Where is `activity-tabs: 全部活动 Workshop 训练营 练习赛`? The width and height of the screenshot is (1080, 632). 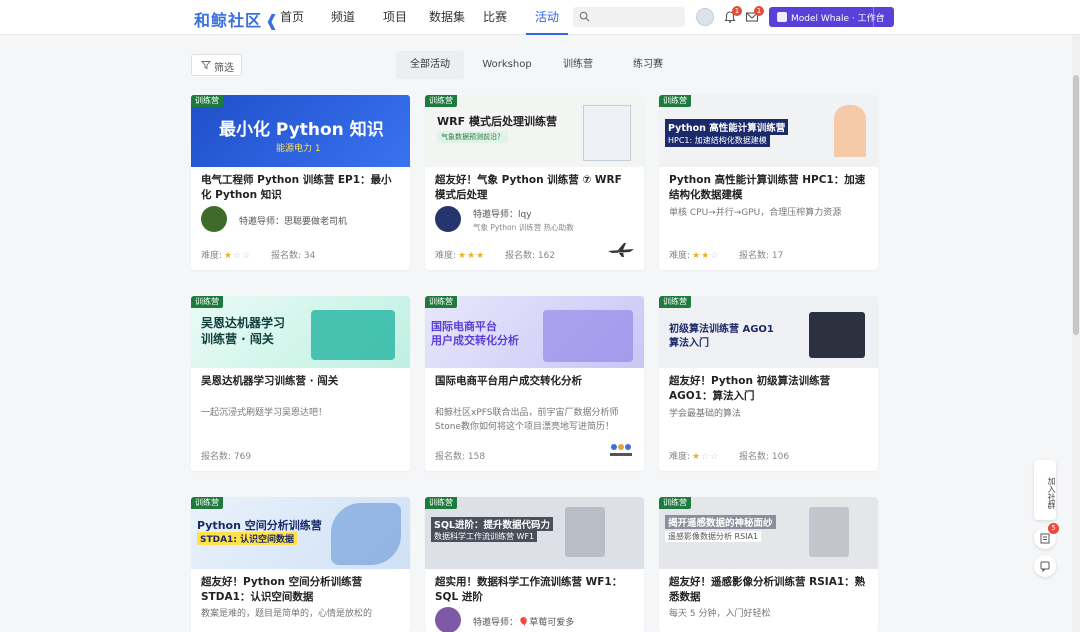 activity-tabs: 全部活动 Workshop 训练营 练习赛 is located at coordinates (543, 65).